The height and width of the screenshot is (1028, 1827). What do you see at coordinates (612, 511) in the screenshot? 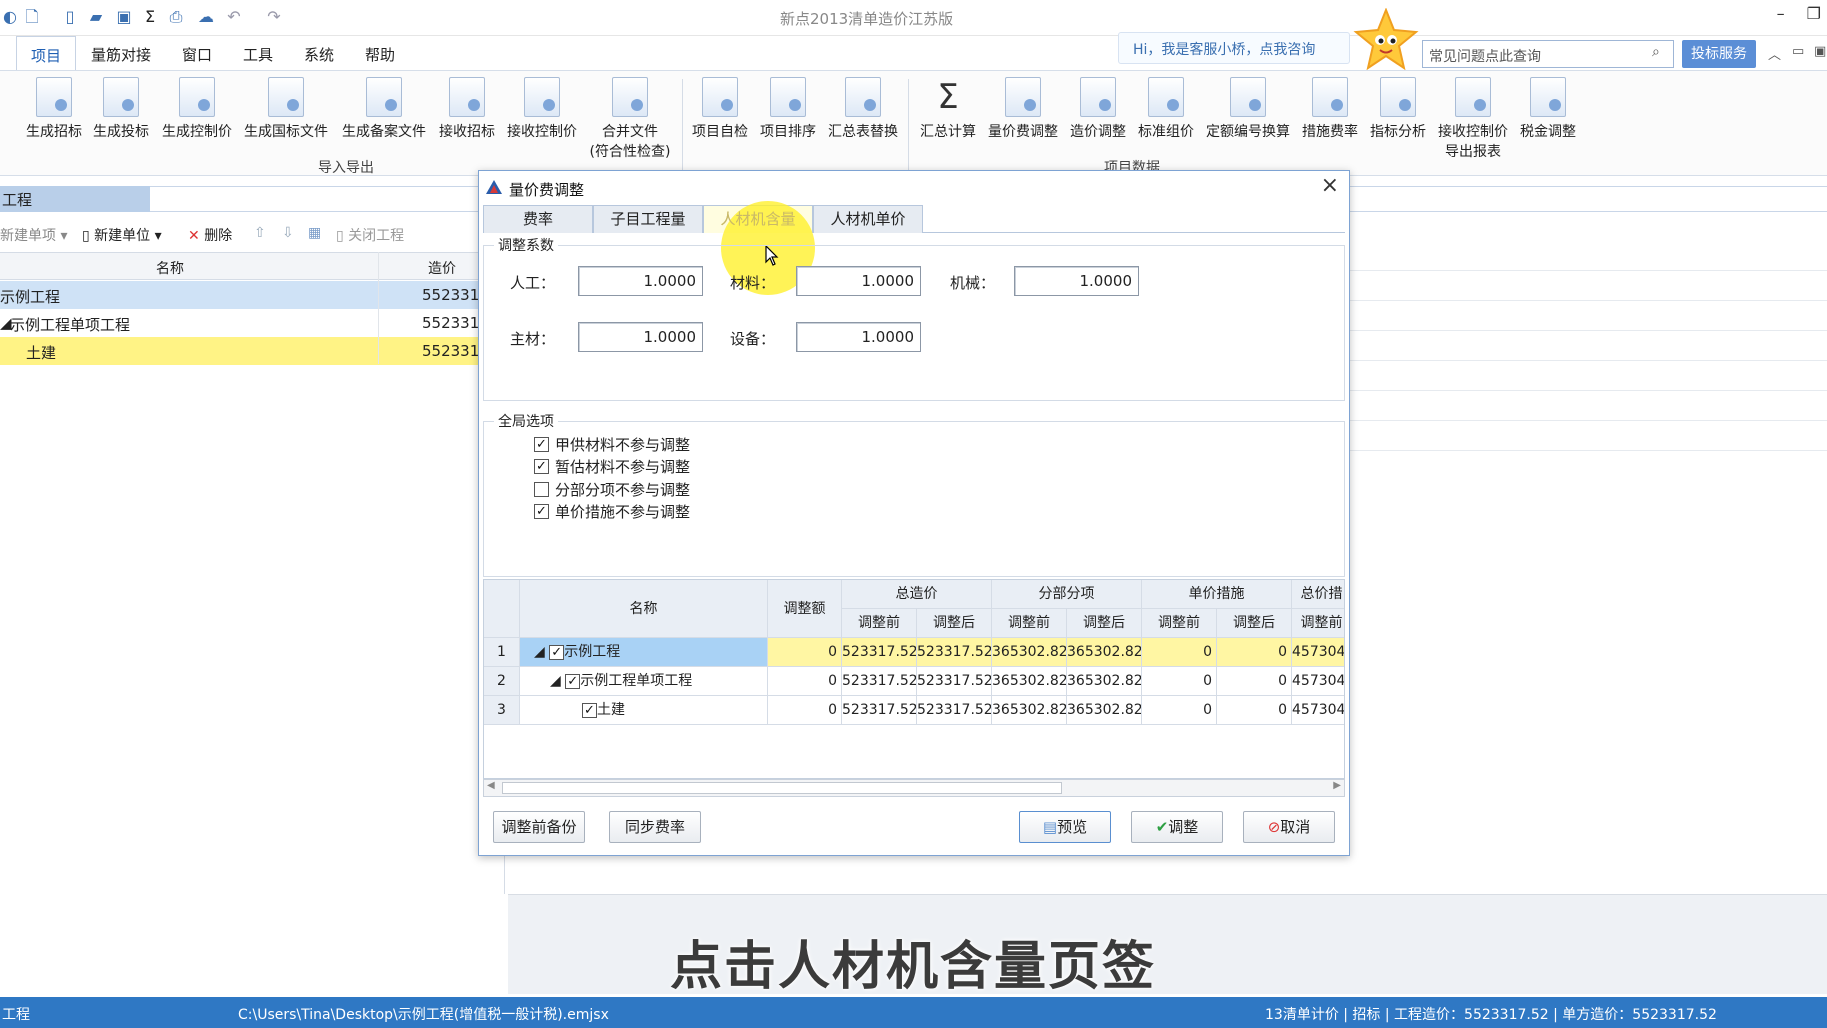
I see `option-unit-price-measures: ✓ 单价措施不参与调整` at bounding box center [612, 511].